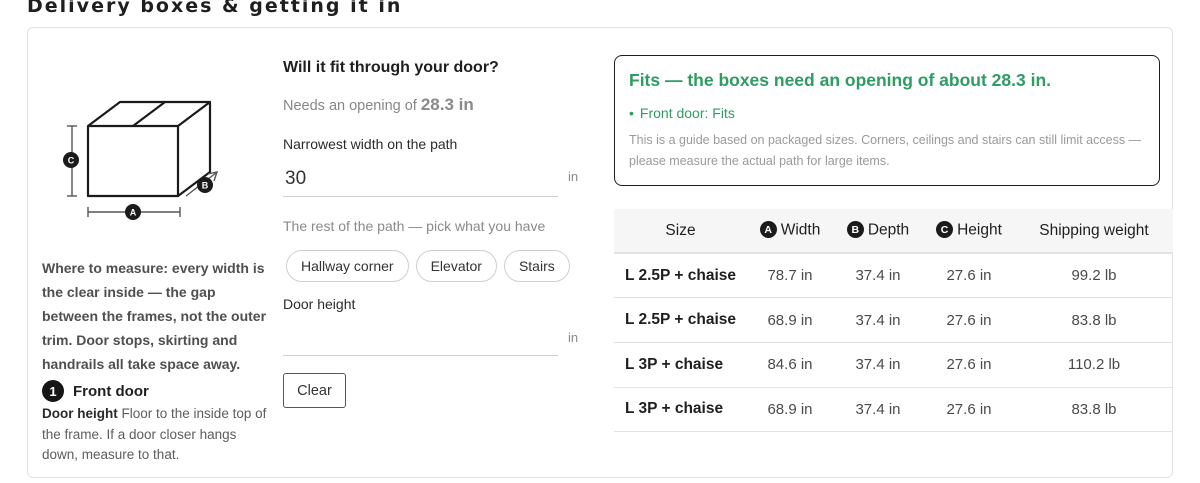 The height and width of the screenshot is (483, 1200). I want to click on dimension-label-a: A, so click(133, 213).